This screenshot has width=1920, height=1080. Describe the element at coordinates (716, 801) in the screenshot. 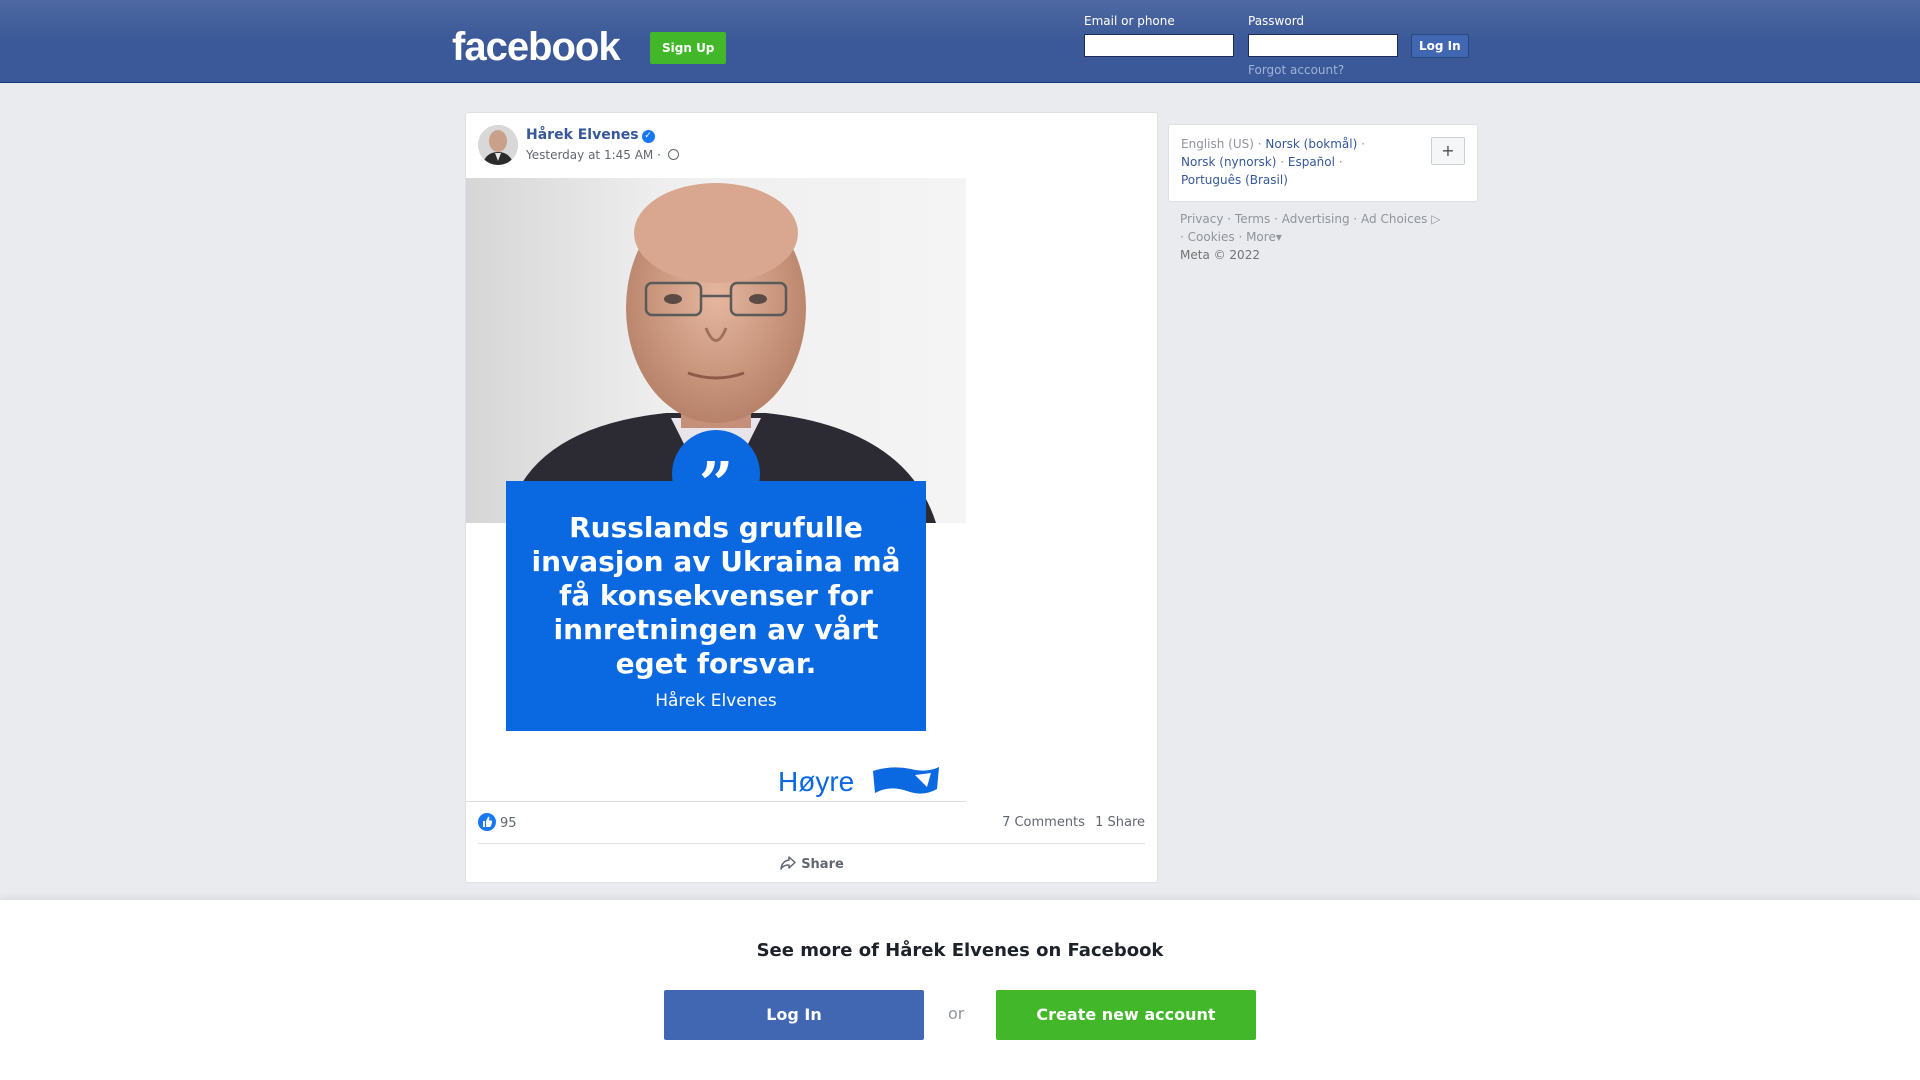

I see `image-divider` at that location.